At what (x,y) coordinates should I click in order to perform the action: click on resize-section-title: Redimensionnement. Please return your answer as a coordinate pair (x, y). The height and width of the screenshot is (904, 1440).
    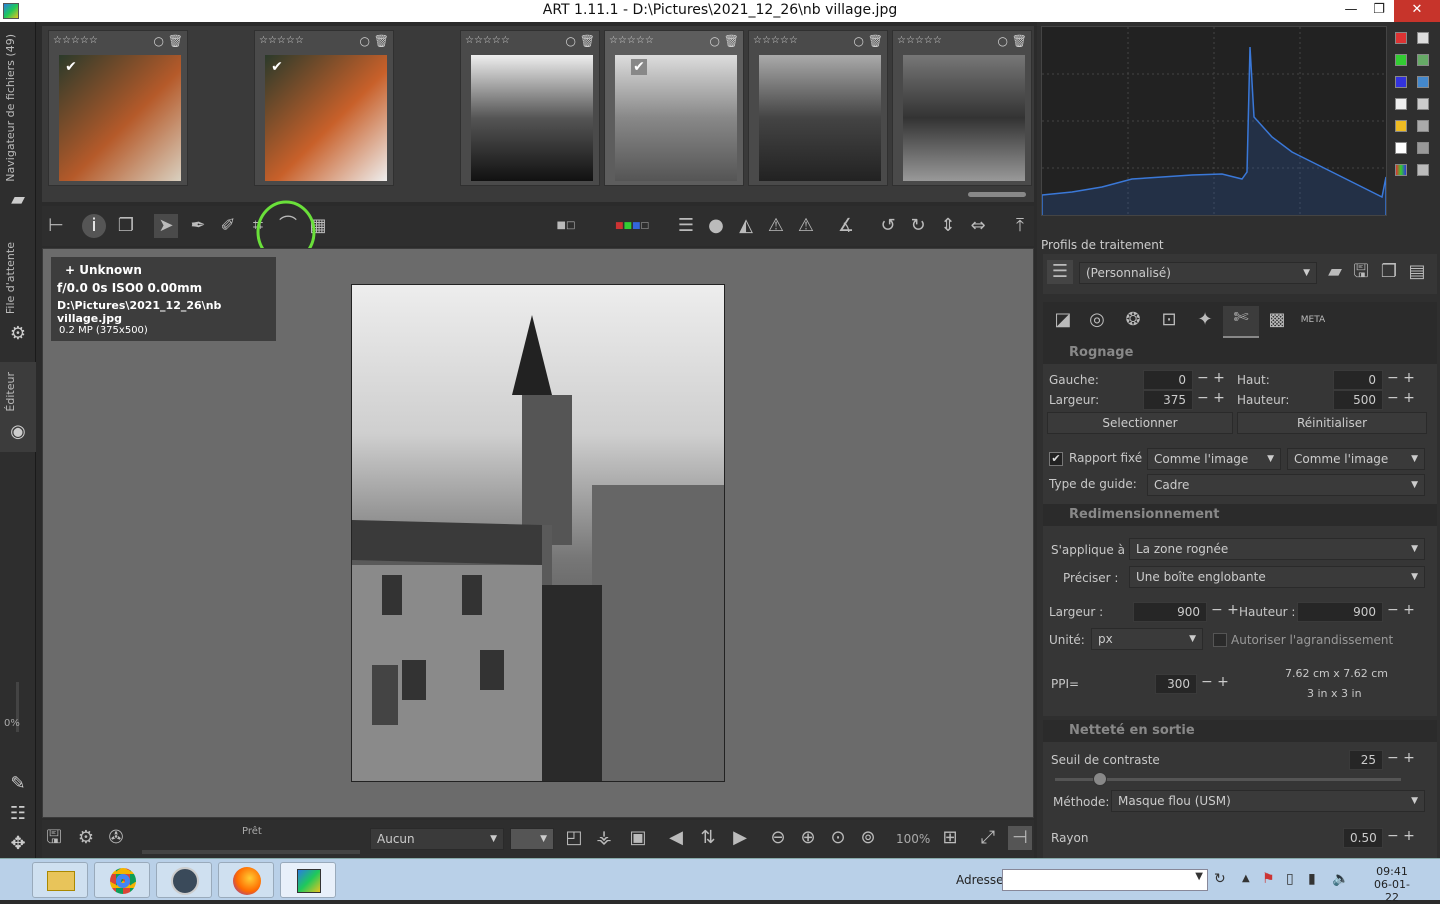
    Looking at the image, I should click on (1240, 515).